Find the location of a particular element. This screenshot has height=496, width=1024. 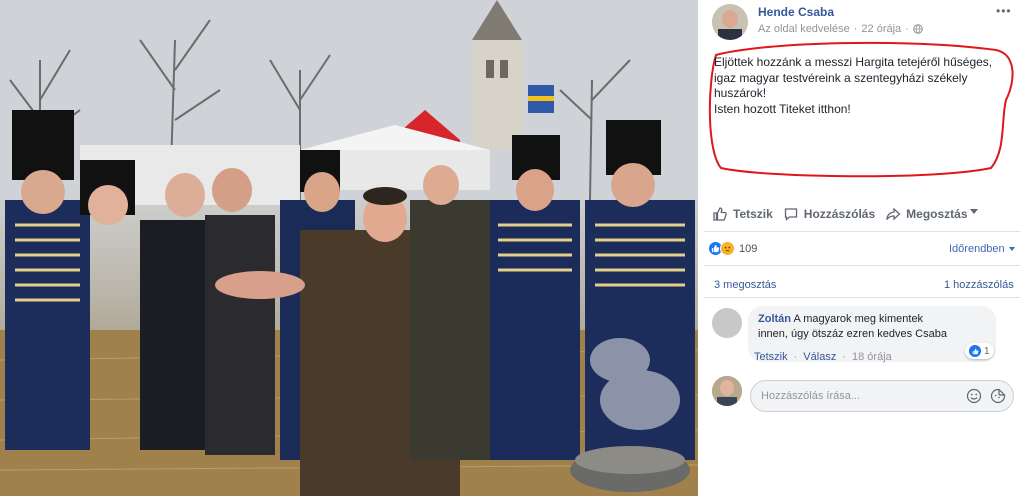

like-button: Tetszik is located at coordinates (742, 214).